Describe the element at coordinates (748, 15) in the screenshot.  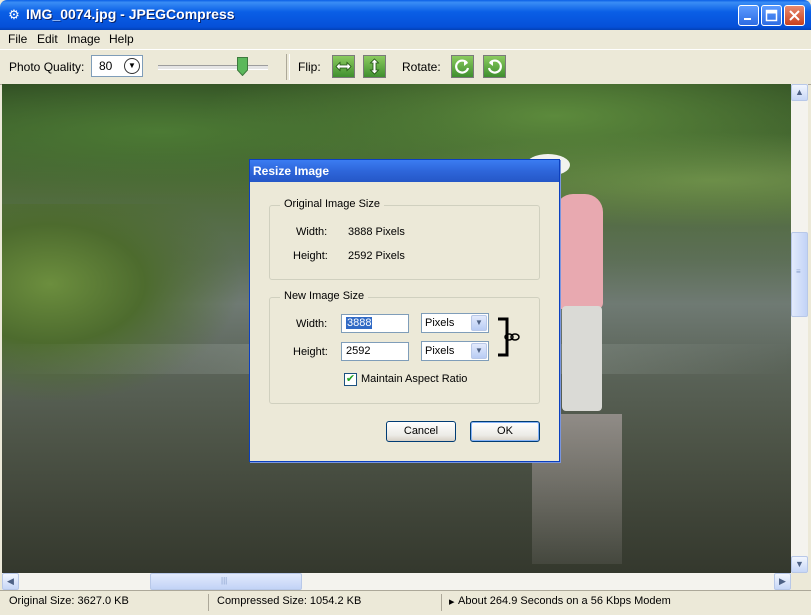
I see `minimize-button` at that location.